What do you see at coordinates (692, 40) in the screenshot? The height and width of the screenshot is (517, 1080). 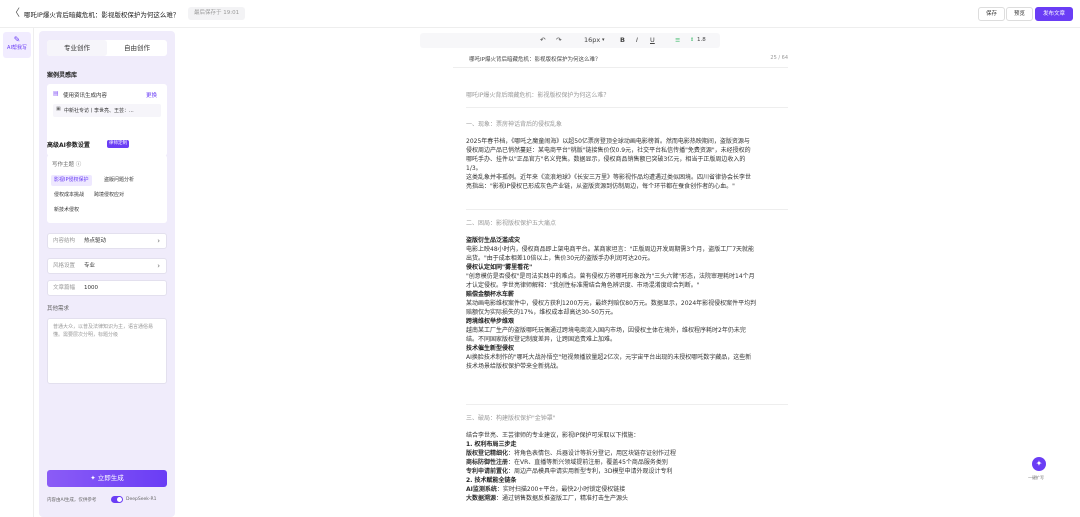 I see `line-spacing-icon: ⇕` at bounding box center [692, 40].